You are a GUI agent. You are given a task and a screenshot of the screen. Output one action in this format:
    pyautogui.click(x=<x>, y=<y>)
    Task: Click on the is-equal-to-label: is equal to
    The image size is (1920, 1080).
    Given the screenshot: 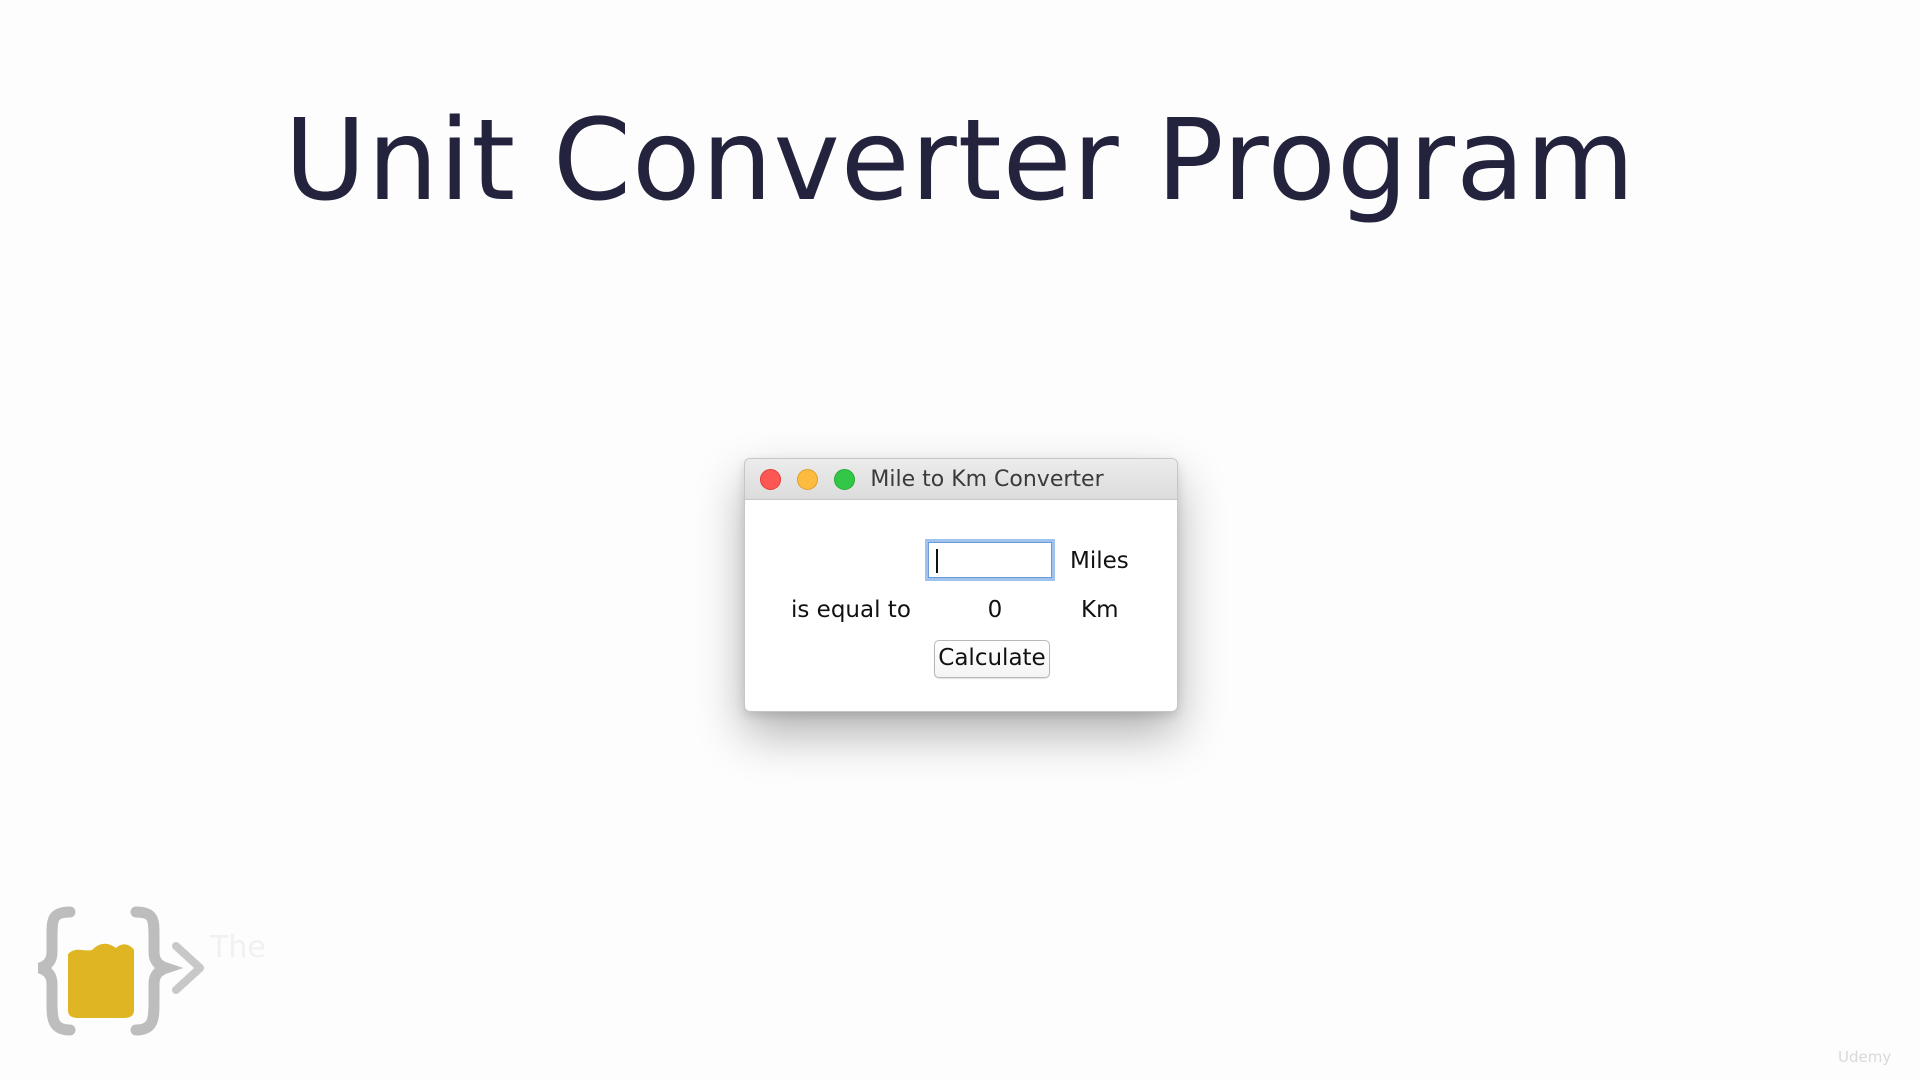 What is the action you would take?
    pyautogui.click(x=851, y=610)
    